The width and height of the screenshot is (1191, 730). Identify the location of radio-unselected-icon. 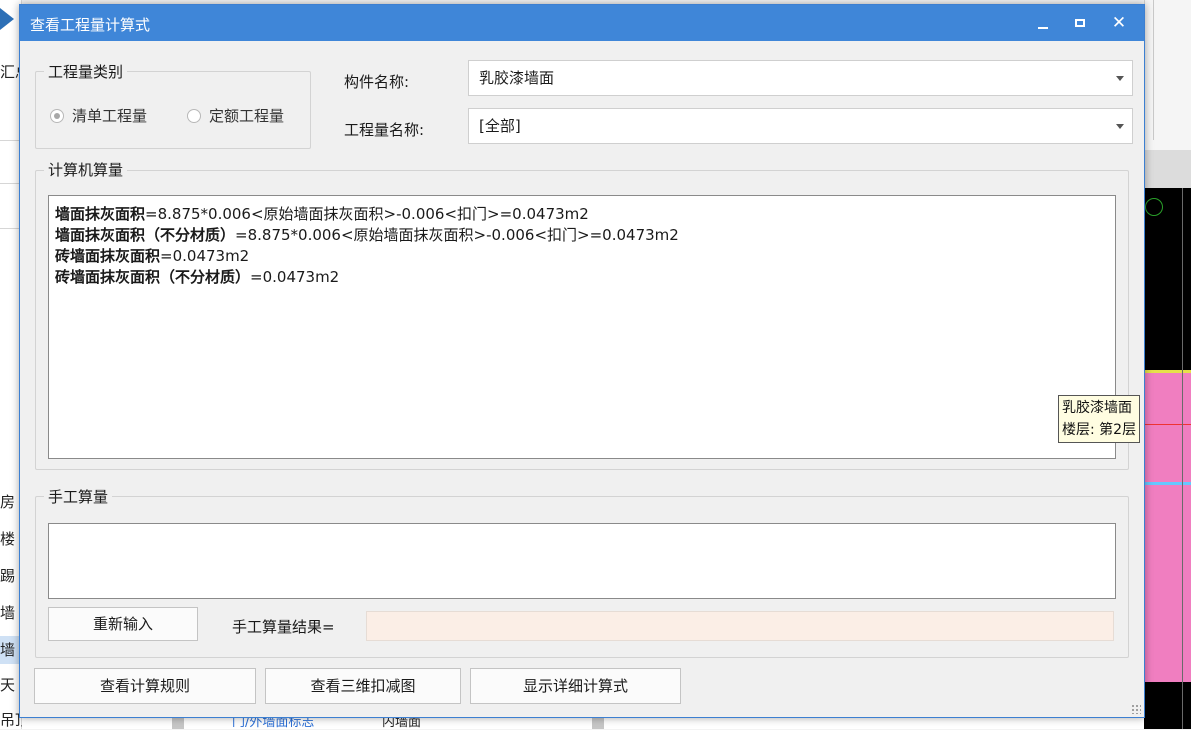
(194, 115).